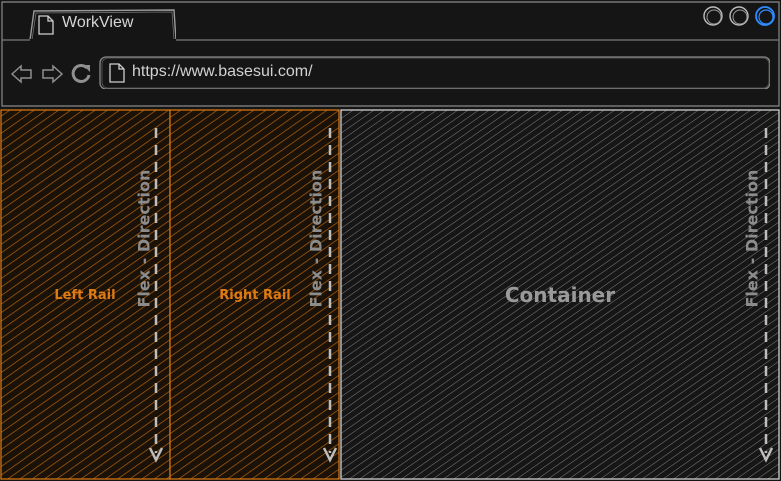 This screenshot has width=781, height=481. What do you see at coordinates (82, 74) in the screenshot?
I see `refresh-icon` at bounding box center [82, 74].